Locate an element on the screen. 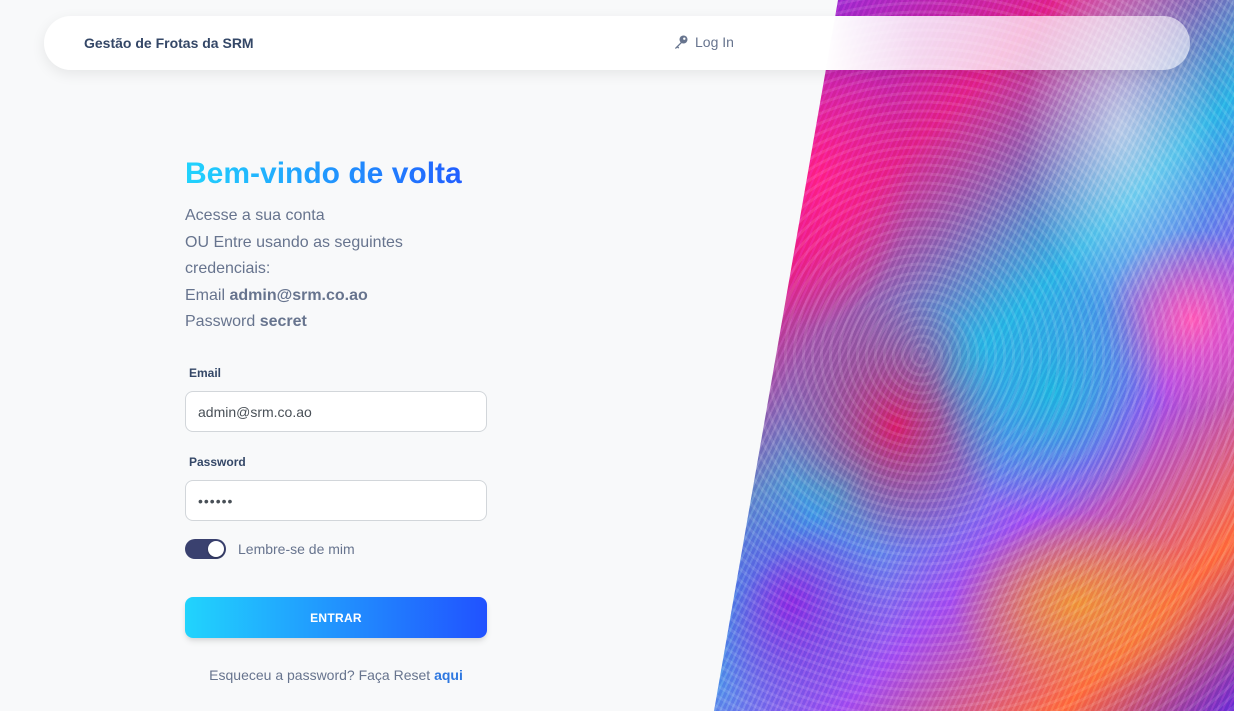  demo-password-value: secret is located at coordinates (283, 321).